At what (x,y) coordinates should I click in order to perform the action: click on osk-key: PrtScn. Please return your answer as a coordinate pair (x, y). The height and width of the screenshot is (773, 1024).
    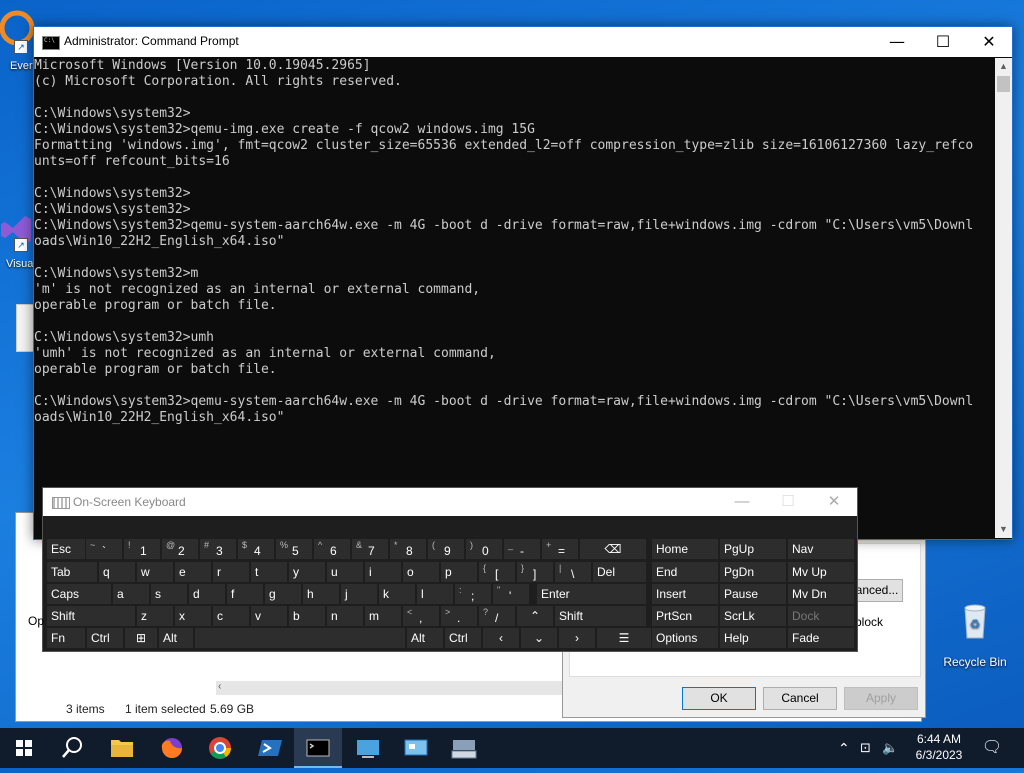
    Looking at the image, I should click on (685, 616).